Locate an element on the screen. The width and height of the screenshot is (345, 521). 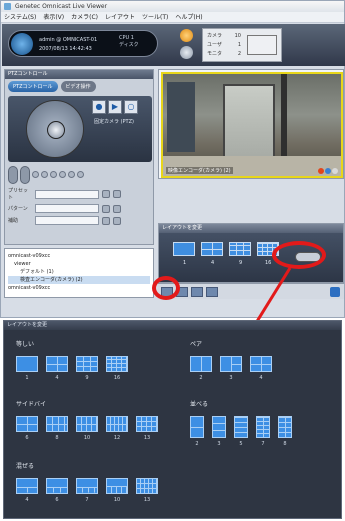
aux-off-button is located at coordinates (117, 220).